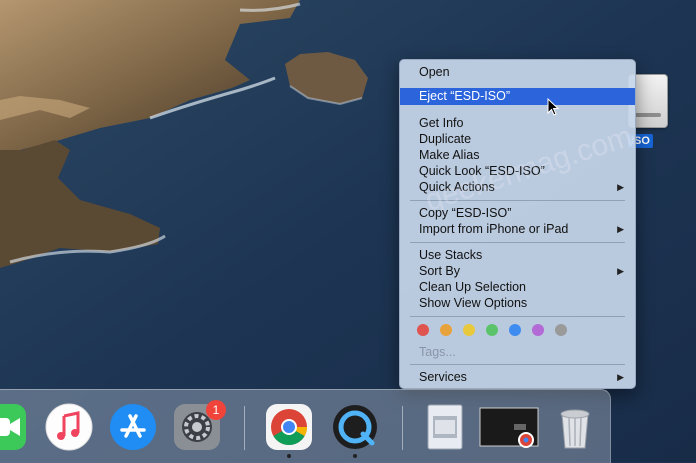 Image resolution: width=696 pixels, height=463 pixels. I want to click on menu-item-quick-actions: Quick Actions ▶, so click(517, 187).